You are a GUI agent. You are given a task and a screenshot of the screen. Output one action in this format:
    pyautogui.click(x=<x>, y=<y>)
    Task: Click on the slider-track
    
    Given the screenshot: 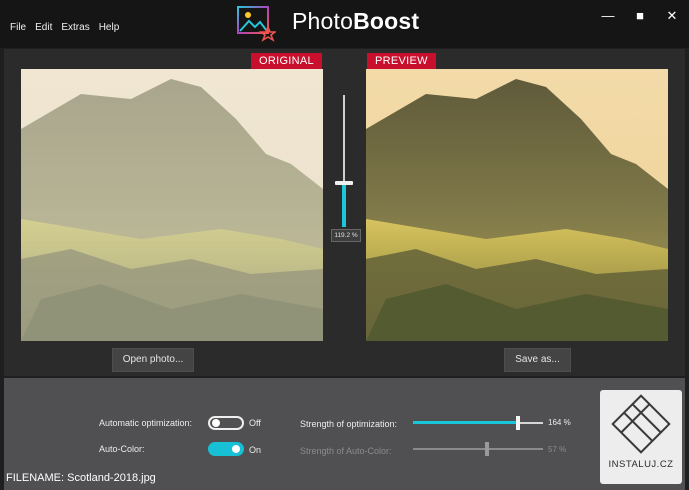 What is the action you would take?
    pyautogui.click(x=478, y=449)
    